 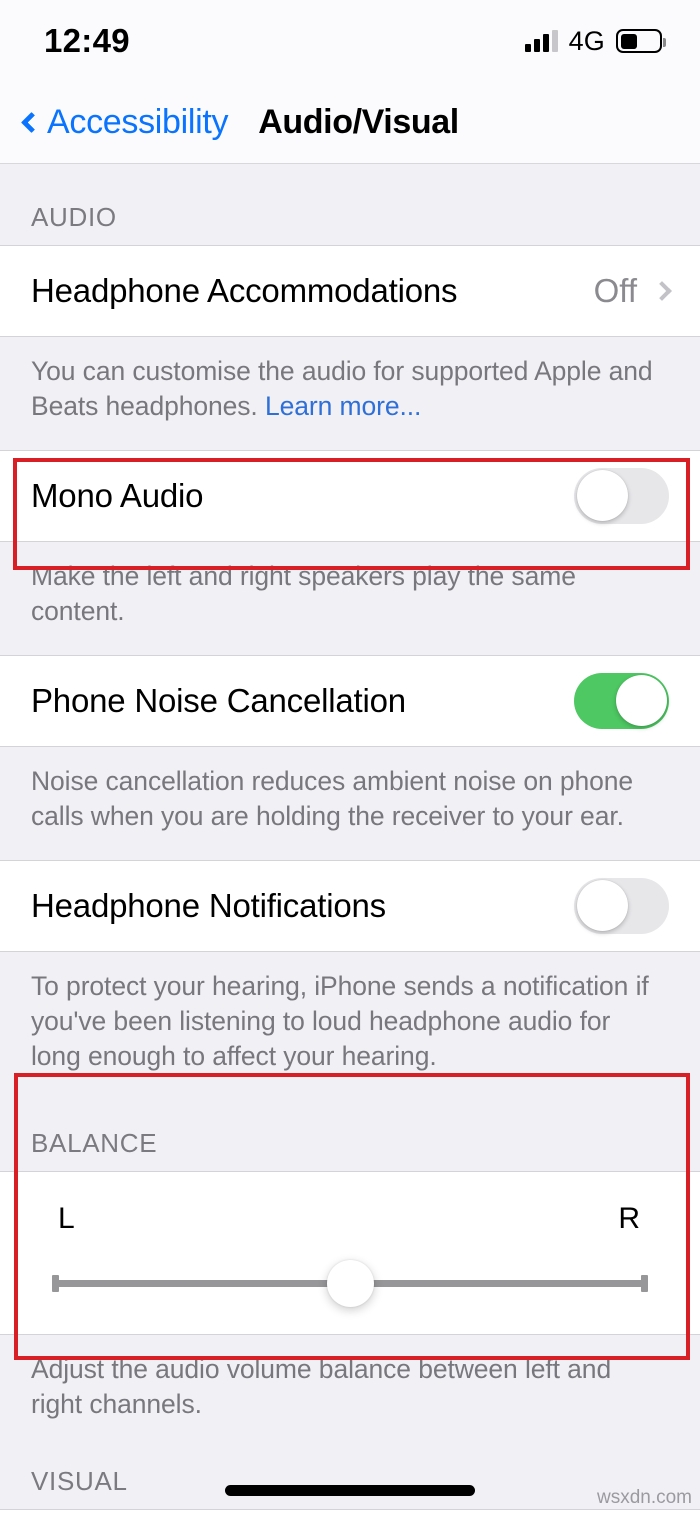 What do you see at coordinates (350, 1490) in the screenshot?
I see `home-indicator` at bounding box center [350, 1490].